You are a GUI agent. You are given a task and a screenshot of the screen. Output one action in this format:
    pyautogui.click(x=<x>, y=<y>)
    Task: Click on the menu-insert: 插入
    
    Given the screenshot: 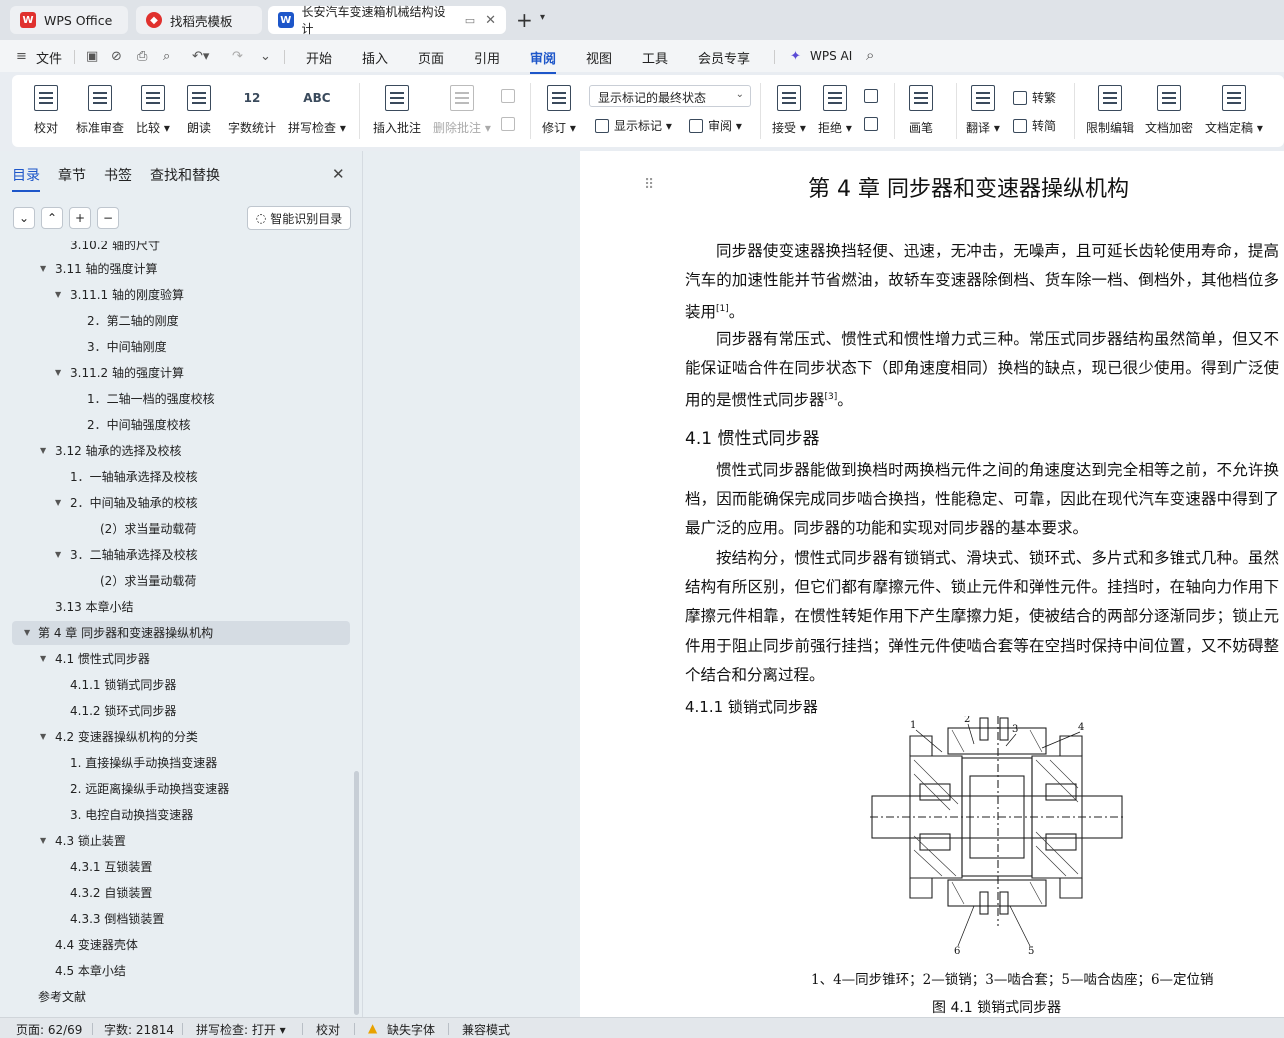 What is the action you would take?
    pyautogui.click(x=375, y=57)
    